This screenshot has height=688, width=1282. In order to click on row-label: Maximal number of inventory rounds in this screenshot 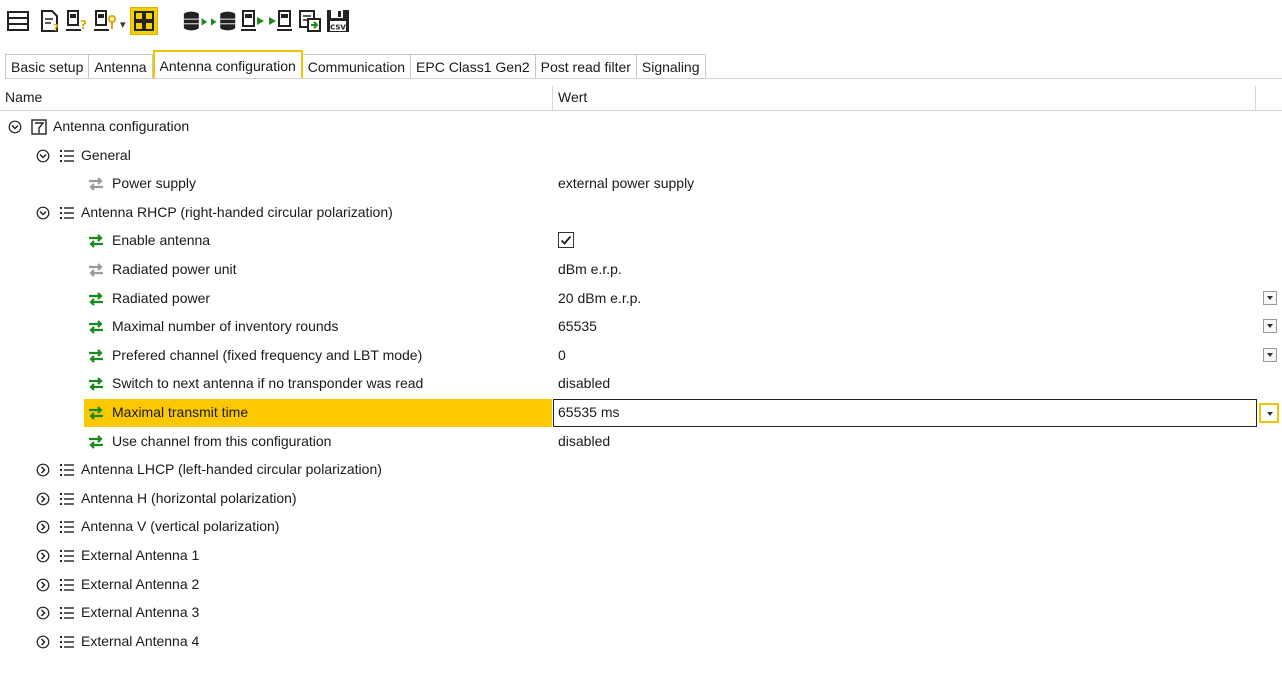, I will do `click(225, 326)`.